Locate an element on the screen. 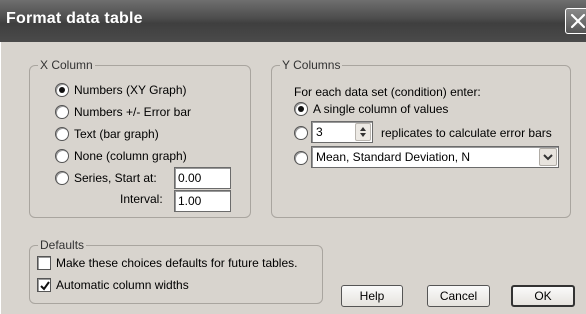  x-option-text: Text (bar graph) is located at coordinates (107, 134).